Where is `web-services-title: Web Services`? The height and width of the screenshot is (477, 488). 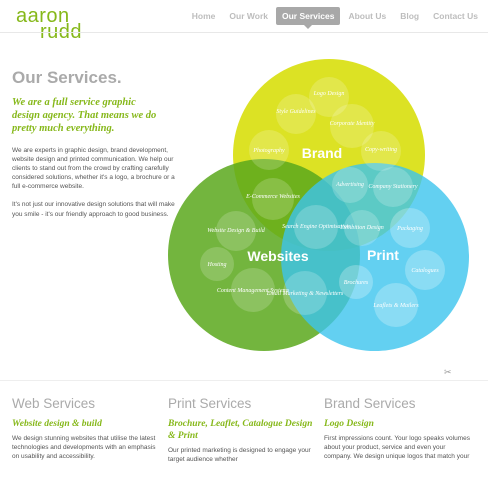
web-services-title: Web Services is located at coordinates (54, 403).